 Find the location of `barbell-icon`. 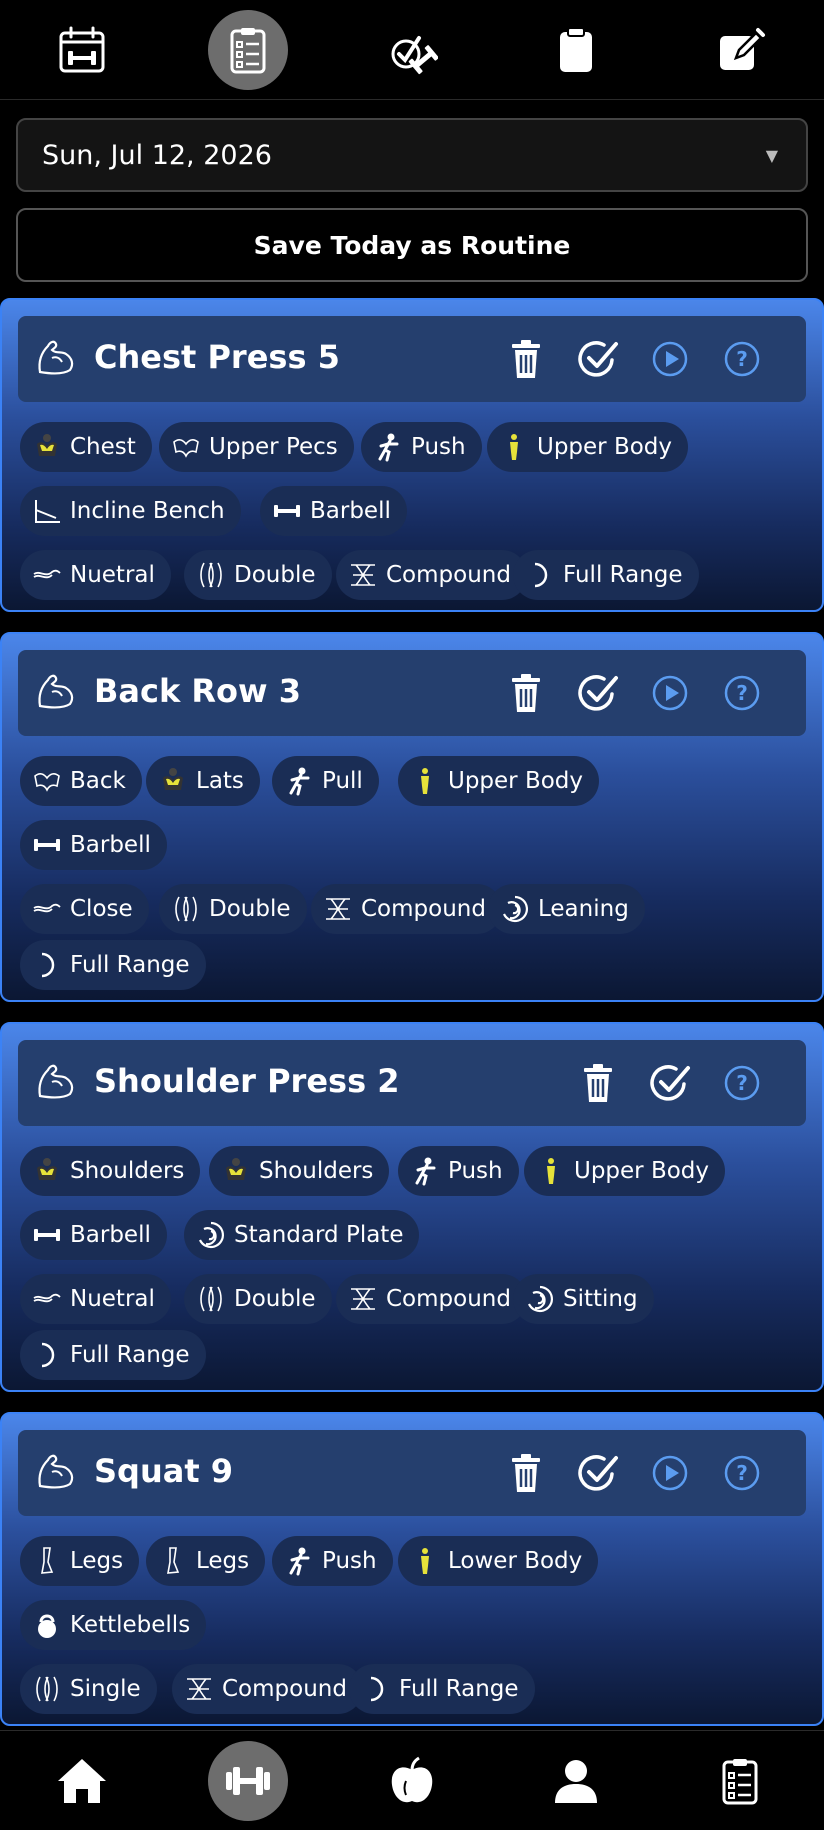

barbell-icon is located at coordinates (47, 845).